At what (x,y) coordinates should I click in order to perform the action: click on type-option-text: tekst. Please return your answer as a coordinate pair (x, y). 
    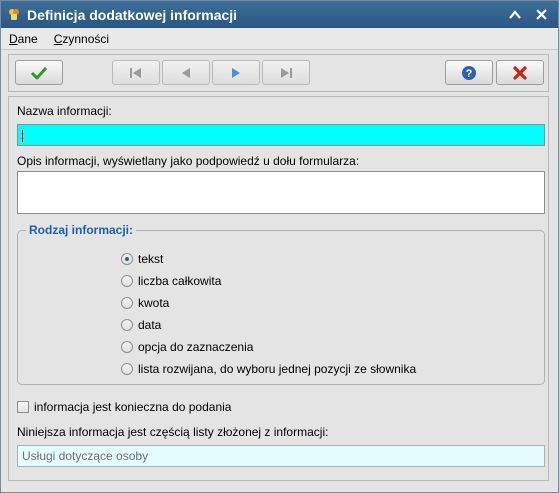
    Looking at the image, I should click on (142, 259).